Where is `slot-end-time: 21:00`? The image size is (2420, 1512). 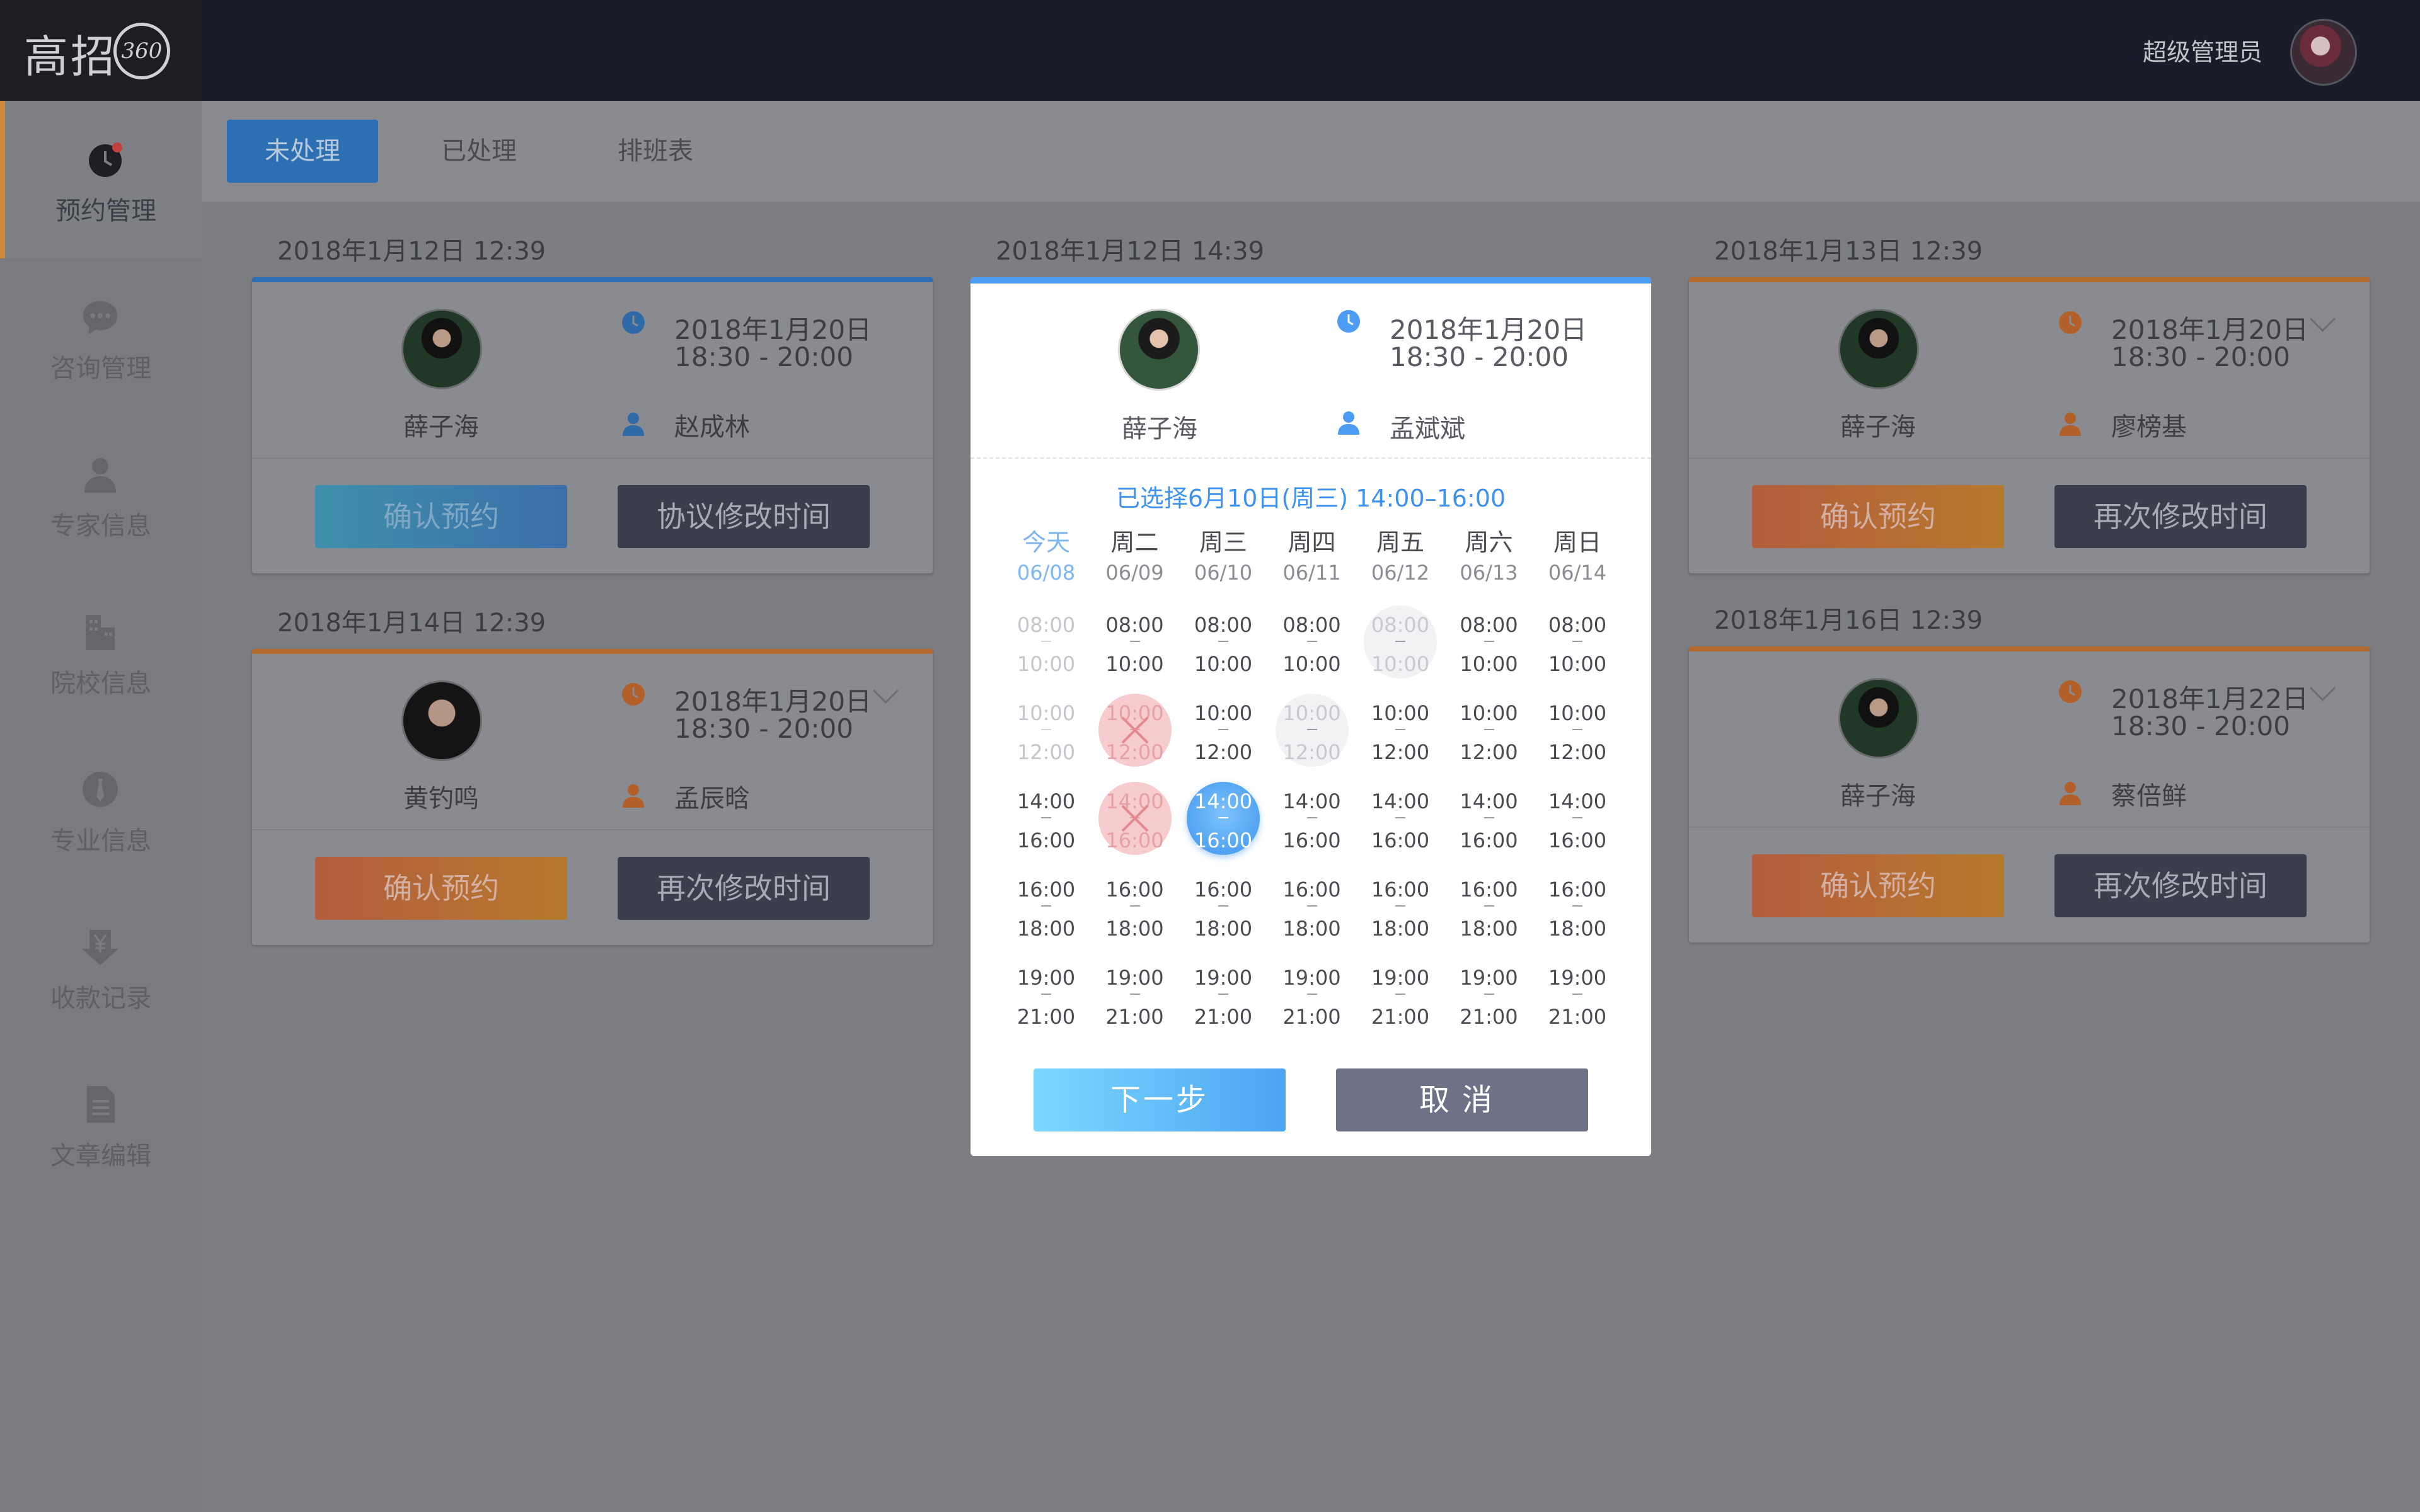
slot-end-time: 21:00 is located at coordinates (1400, 1017).